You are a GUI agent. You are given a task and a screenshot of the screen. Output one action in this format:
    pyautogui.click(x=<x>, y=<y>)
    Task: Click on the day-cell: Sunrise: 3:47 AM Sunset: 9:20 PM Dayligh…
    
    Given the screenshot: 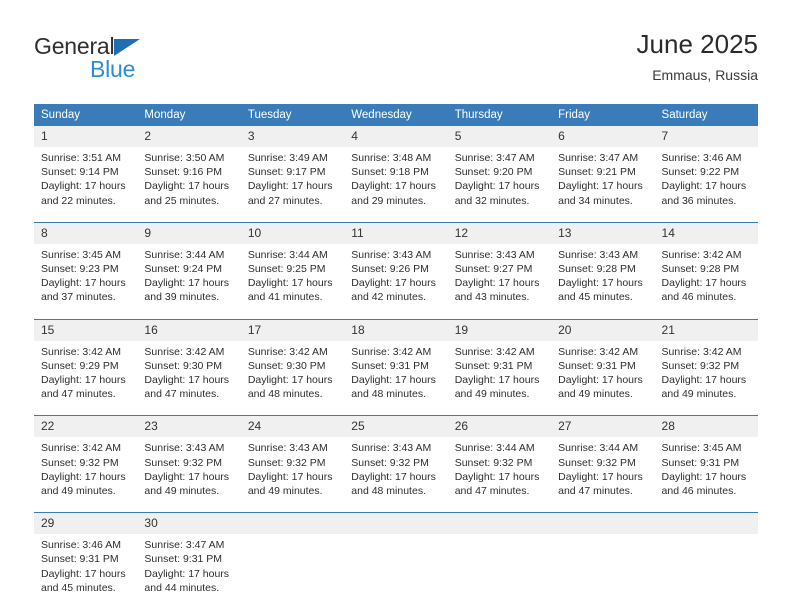 What is the action you would take?
    pyautogui.click(x=499, y=185)
    